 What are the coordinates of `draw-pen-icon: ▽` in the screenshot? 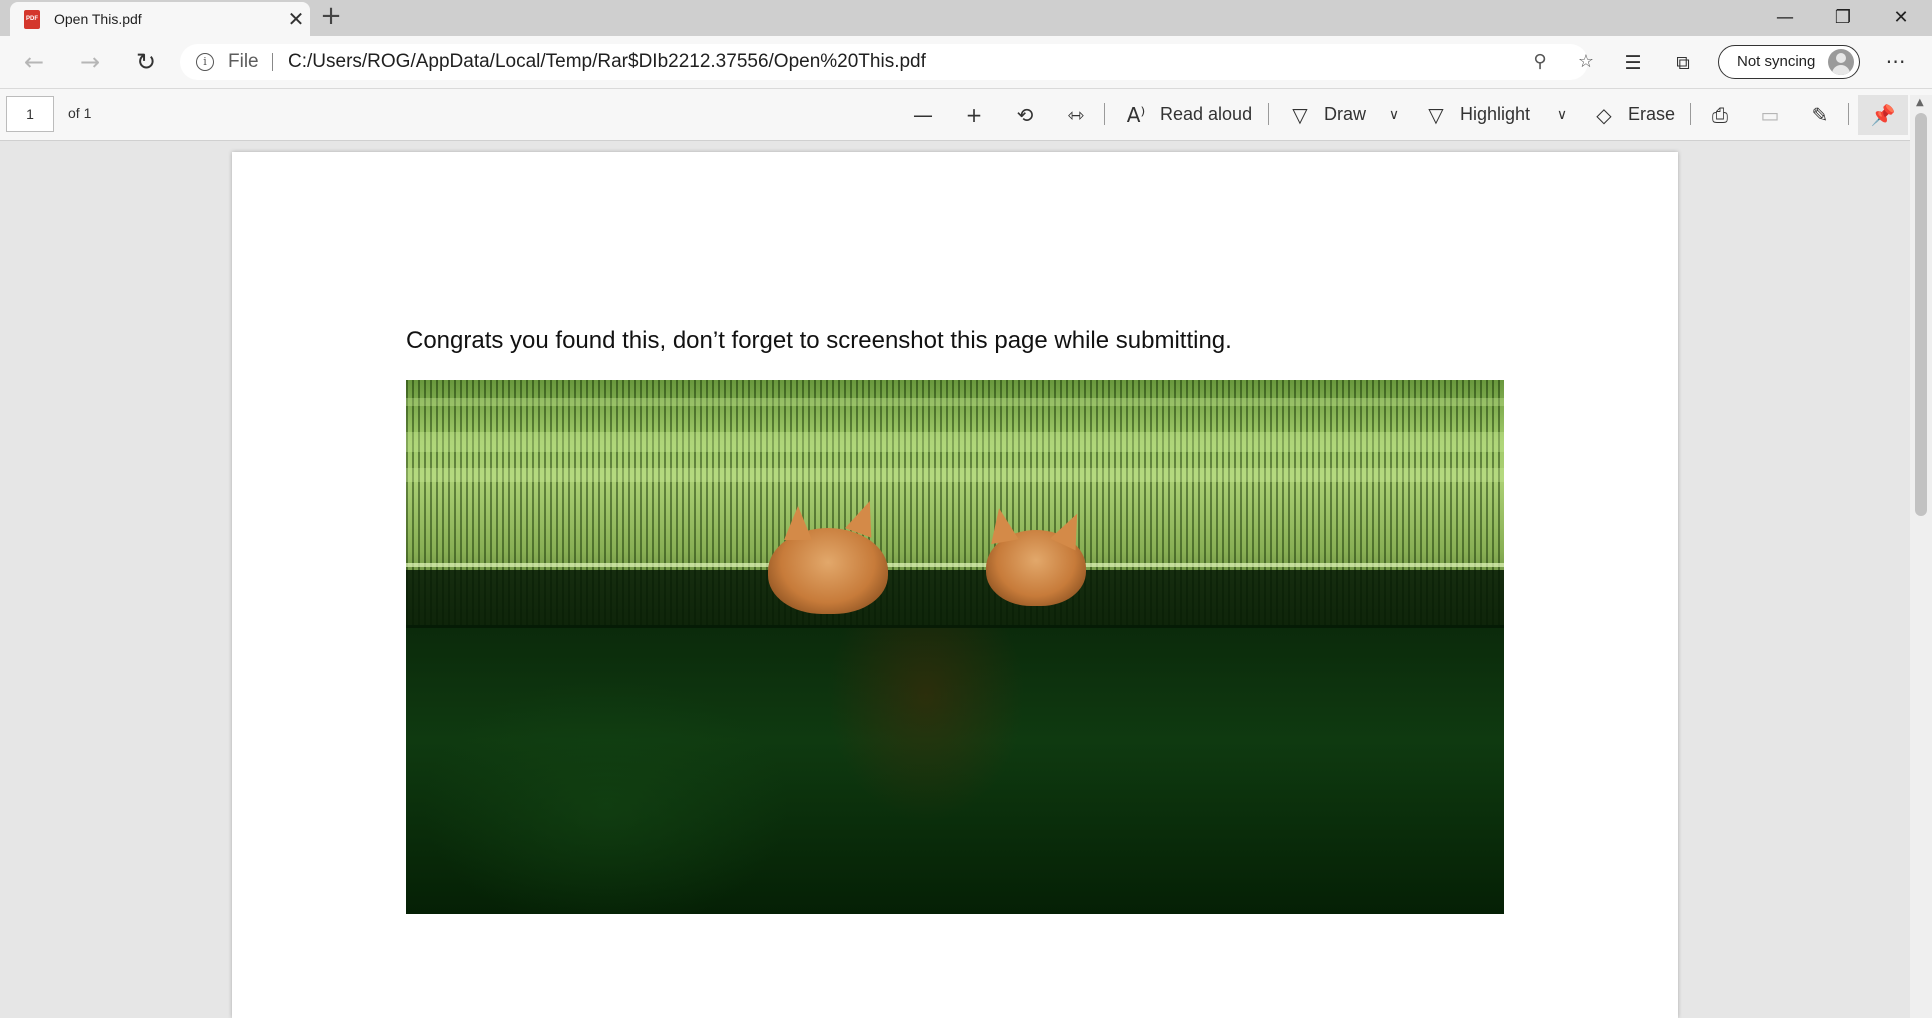 It's located at (1300, 115).